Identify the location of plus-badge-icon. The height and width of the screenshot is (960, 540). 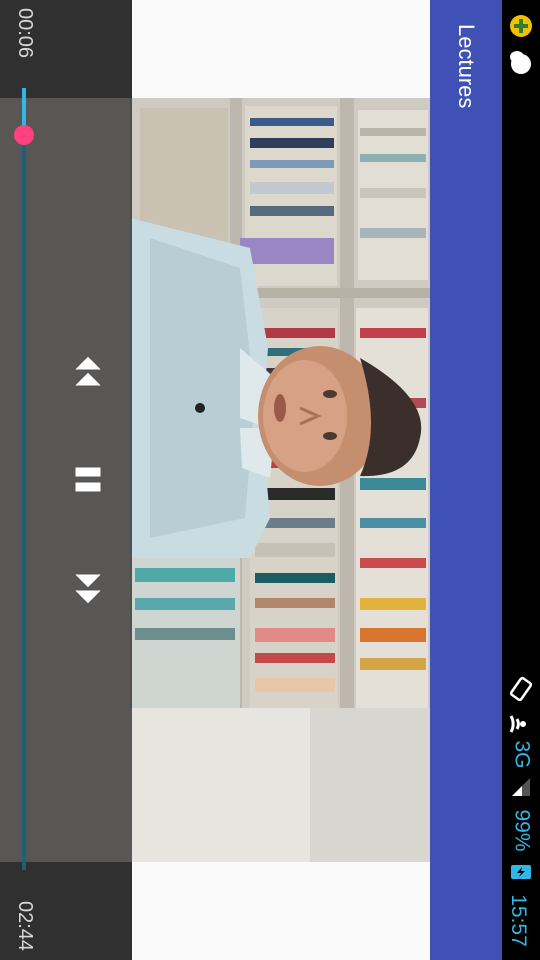
(521, 28).